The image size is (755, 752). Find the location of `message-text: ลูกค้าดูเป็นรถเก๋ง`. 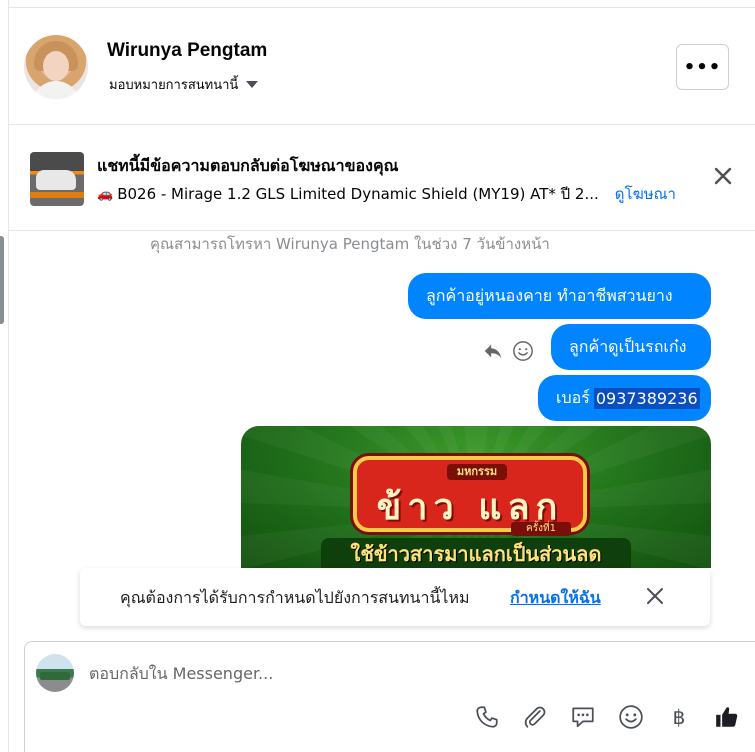

message-text: ลูกค้าดูเป็นรถเก๋ง is located at coordinates (628, 346).